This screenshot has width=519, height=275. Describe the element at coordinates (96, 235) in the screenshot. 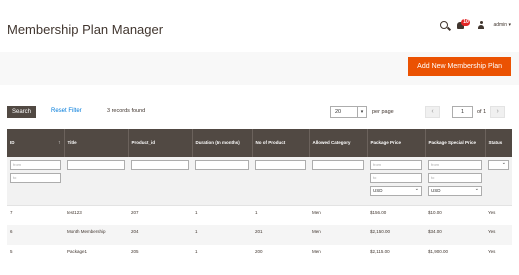

I see `cell-title: Month Membership` at that location.